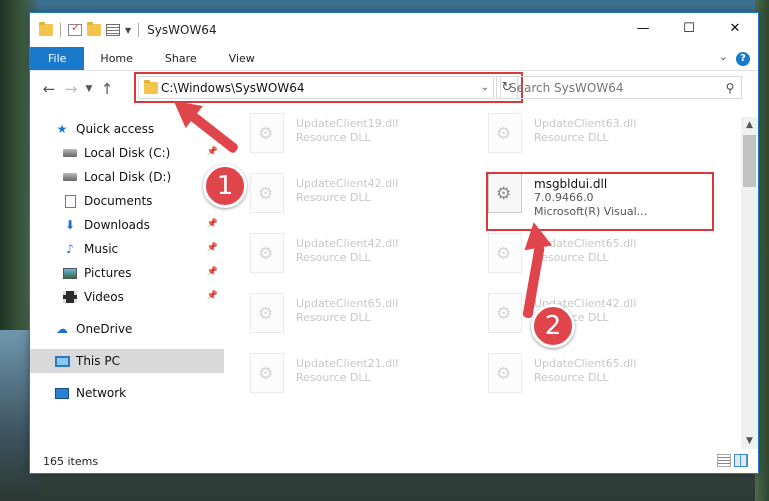 This screenshot has height=501, width=769. I want to click on search-icon: ⚲, so click(730, 88).